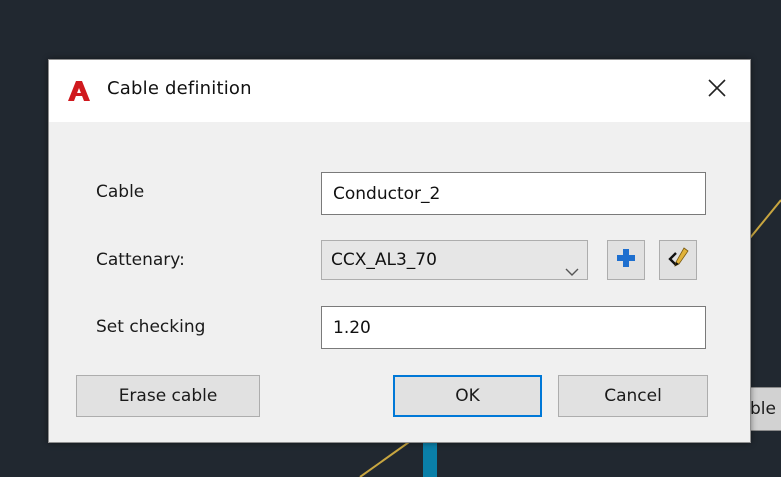 The image size is (781, 477). I want to click on cable-label: Cable, so click(120, 192).